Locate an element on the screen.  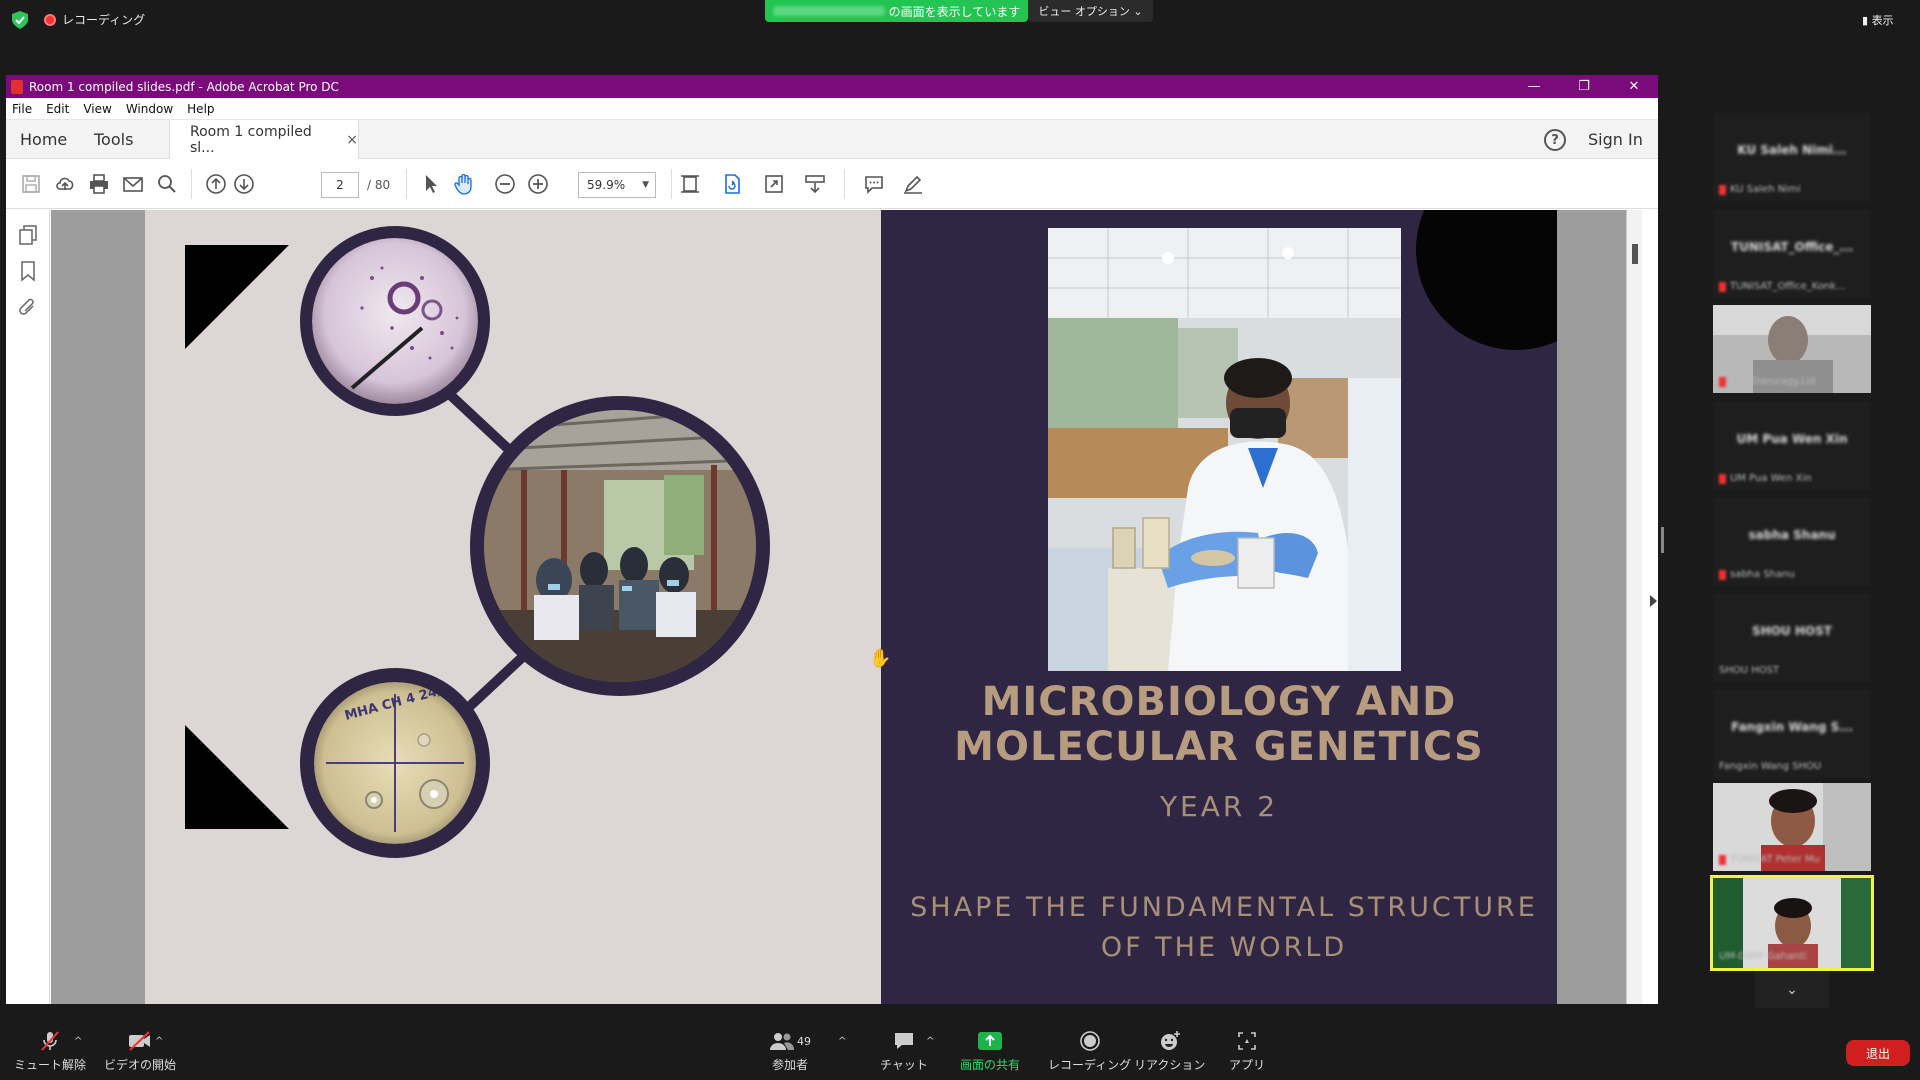
participant-tile: UM Pua Wen Xin UM Pua Wen Xin is located at coordinates (1792, 446).